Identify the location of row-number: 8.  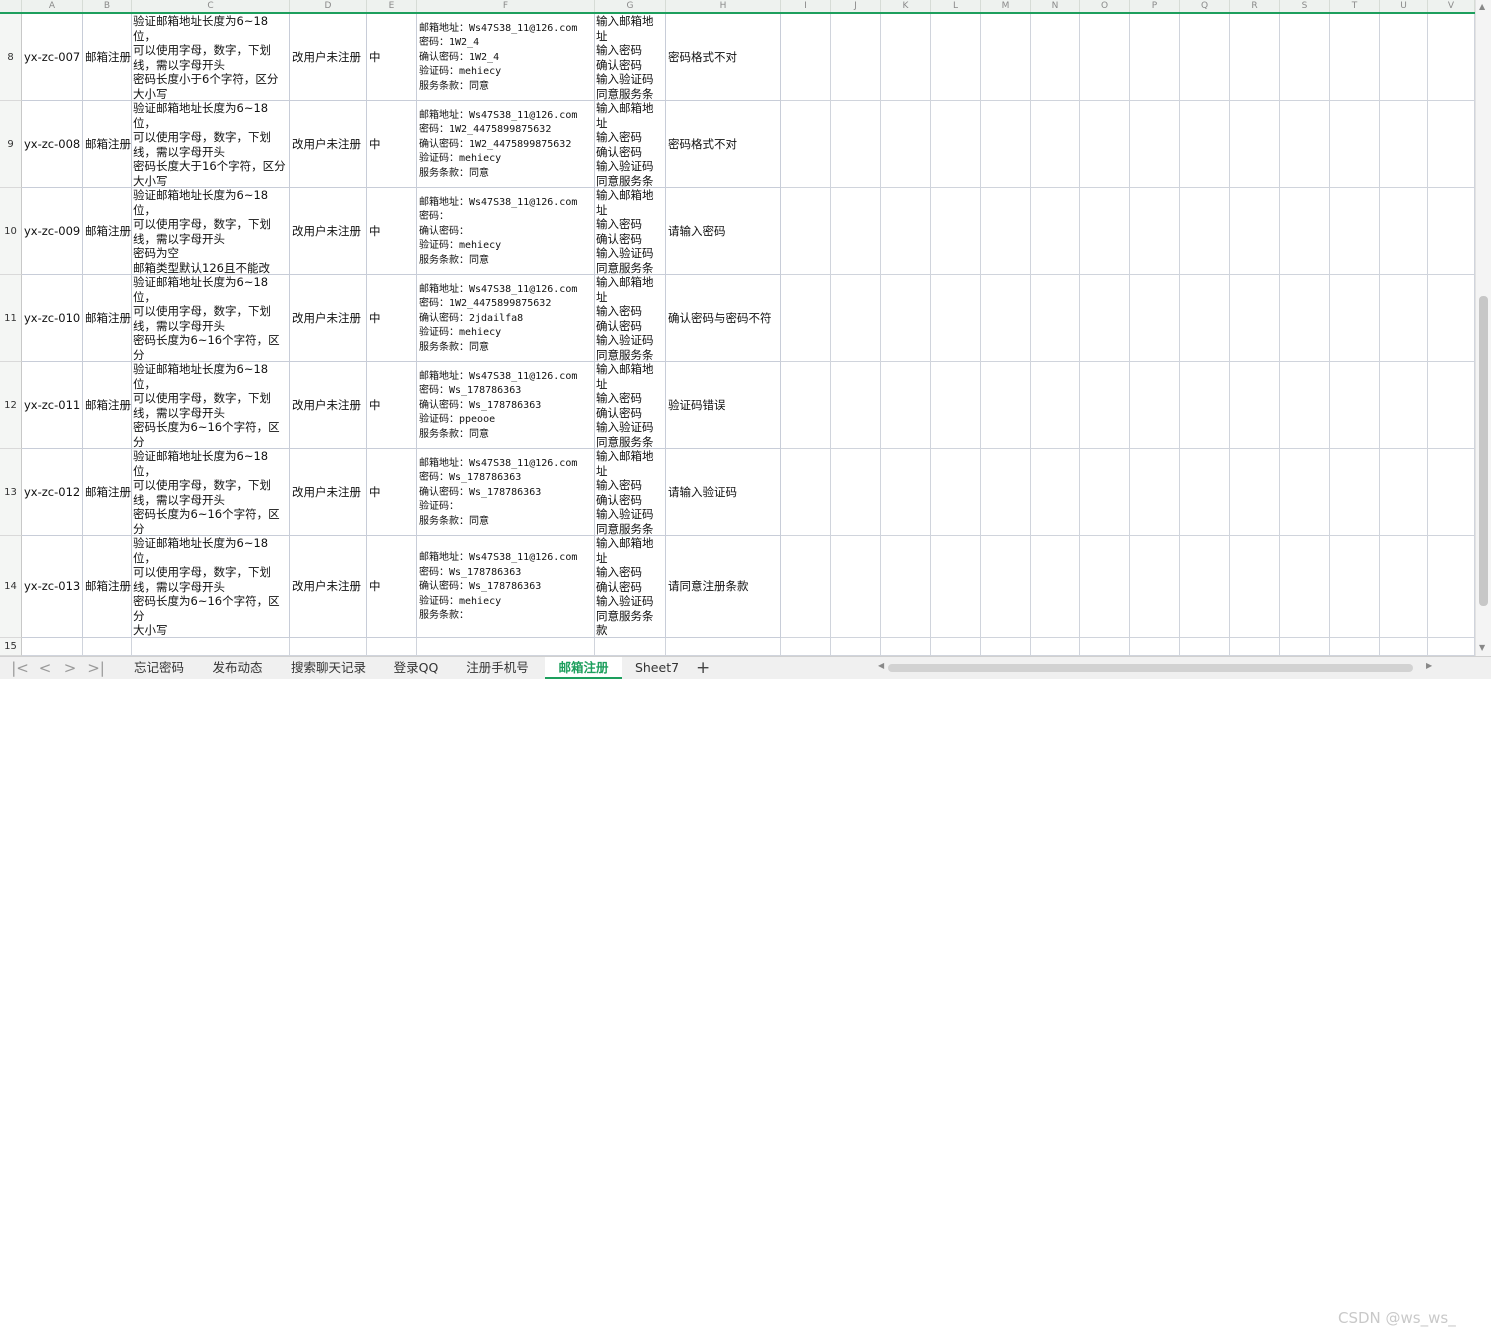
(11, 57).